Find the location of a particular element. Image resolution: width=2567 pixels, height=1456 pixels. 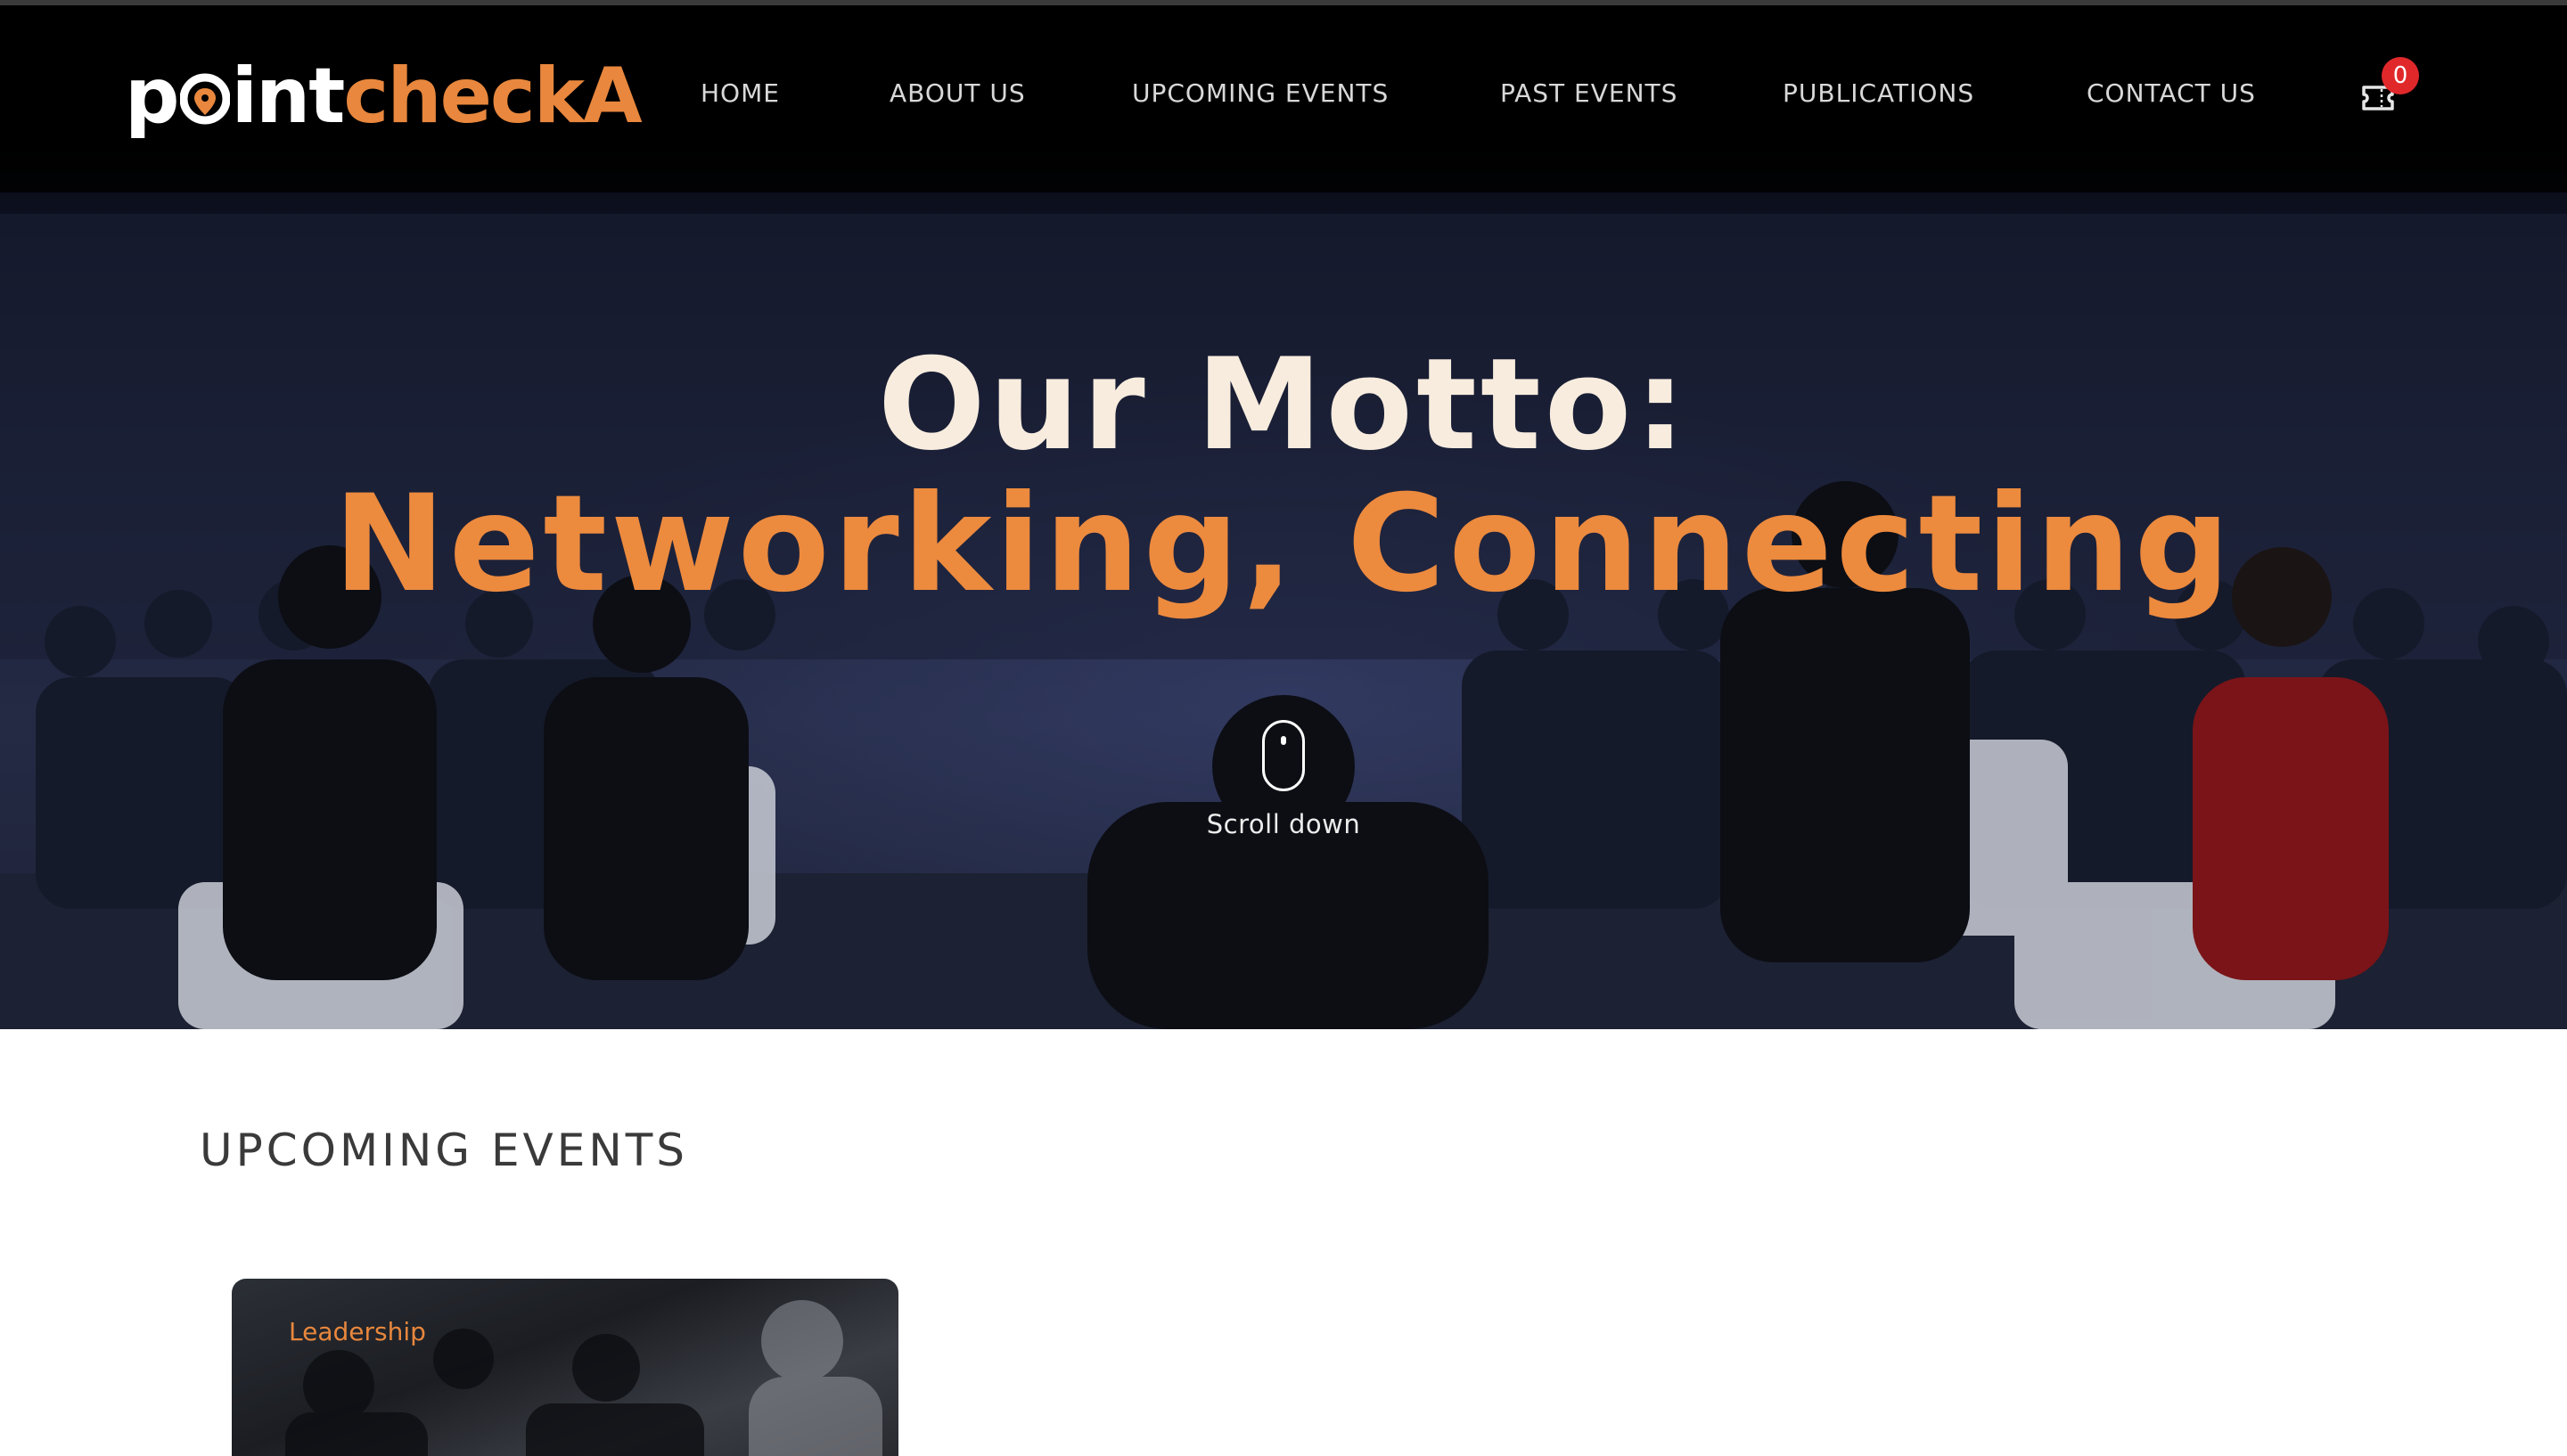

nav-item-publications: PUBLICATIONS is located at coordinates (1878, 93).